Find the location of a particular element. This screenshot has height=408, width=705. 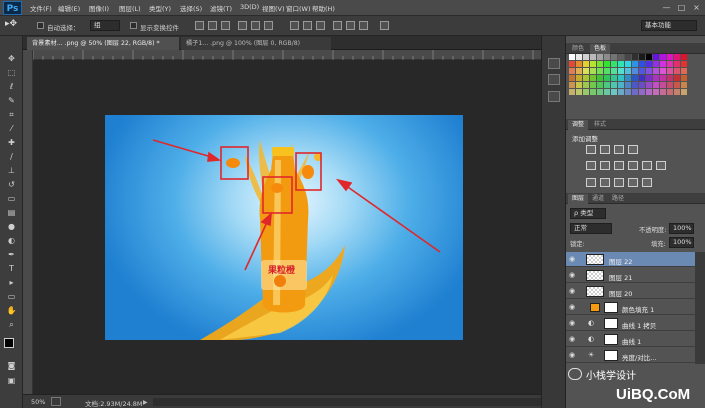

menu-type: 类型(Y) is located at coordinates (160, 8).